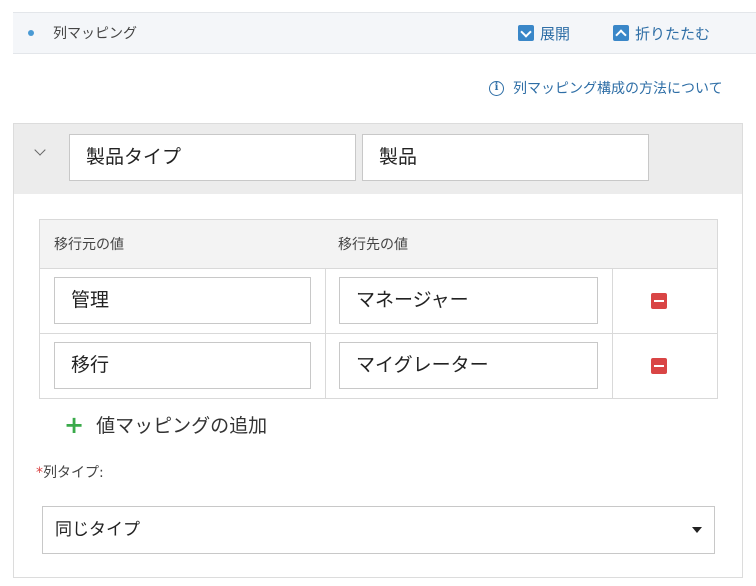  Describe the element at coordinates (378, 530) in the screenshot. I see `column-type-select: 同じタイプ` at that location.